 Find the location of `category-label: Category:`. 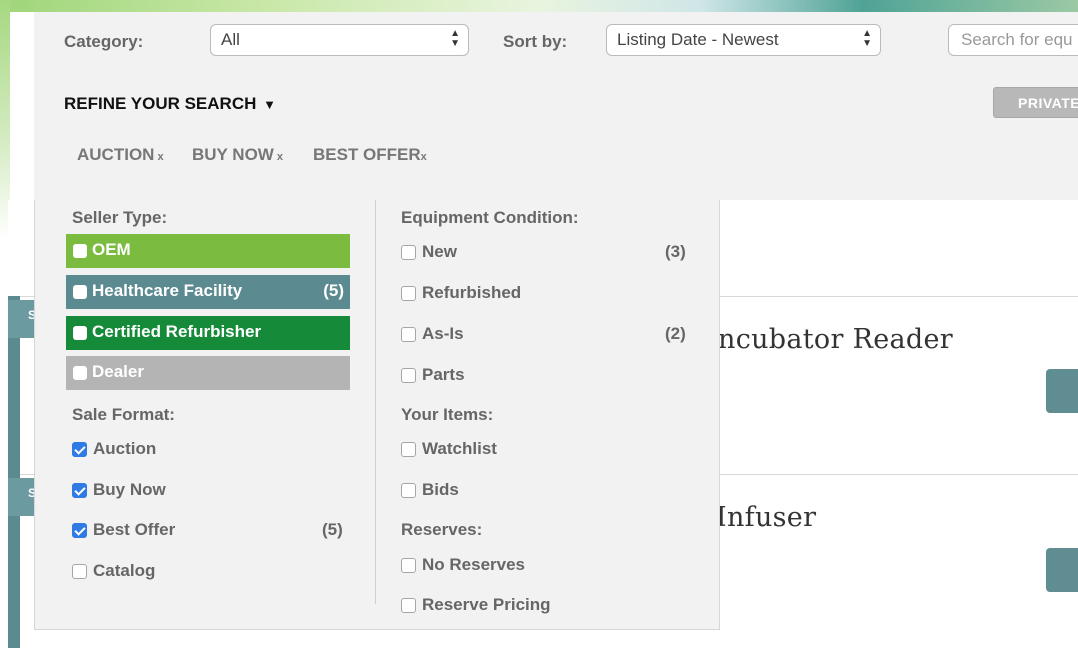

category-label: Category: is located at coordinates (104, 41).